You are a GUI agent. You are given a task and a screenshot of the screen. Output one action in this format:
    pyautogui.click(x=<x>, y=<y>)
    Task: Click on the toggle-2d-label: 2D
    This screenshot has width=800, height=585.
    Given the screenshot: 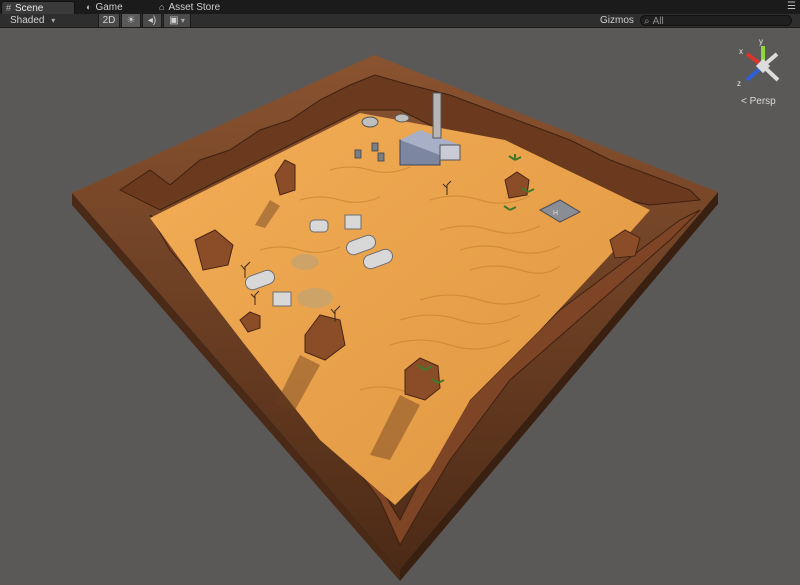 What is the action you would take?
    pyautogui.click(x=109, y=20)
    